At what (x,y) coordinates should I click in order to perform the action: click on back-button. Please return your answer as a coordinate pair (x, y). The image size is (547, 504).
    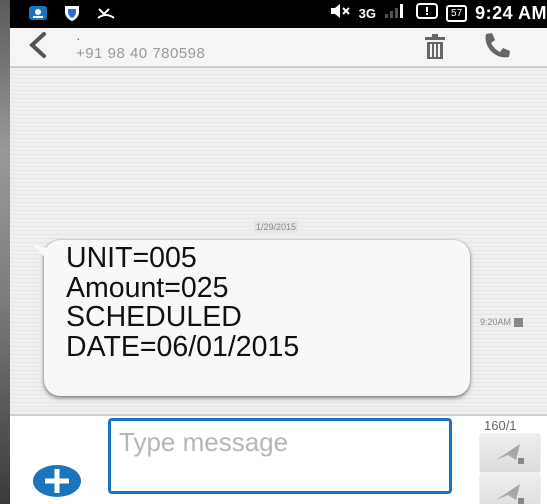
    Looking at the image, I should click on (37, 48).